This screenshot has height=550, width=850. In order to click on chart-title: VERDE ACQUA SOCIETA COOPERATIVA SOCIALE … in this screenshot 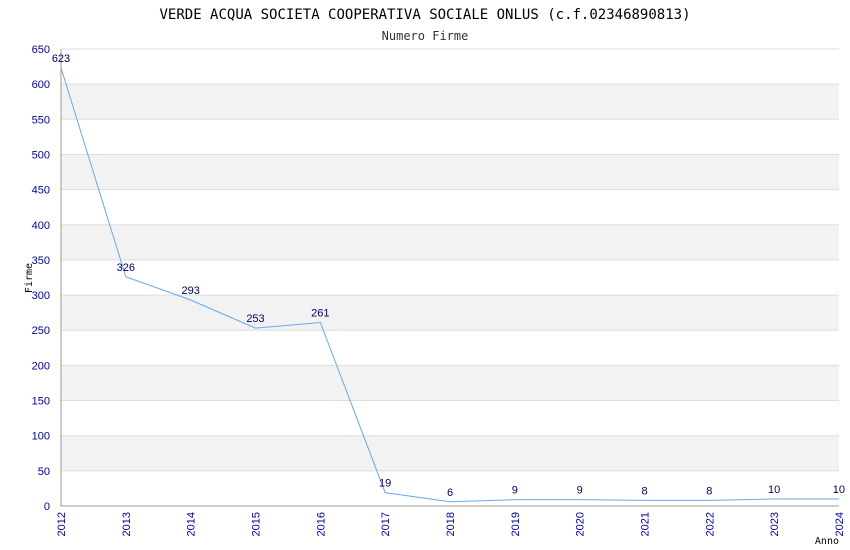, I will do `click(424, 15)`.